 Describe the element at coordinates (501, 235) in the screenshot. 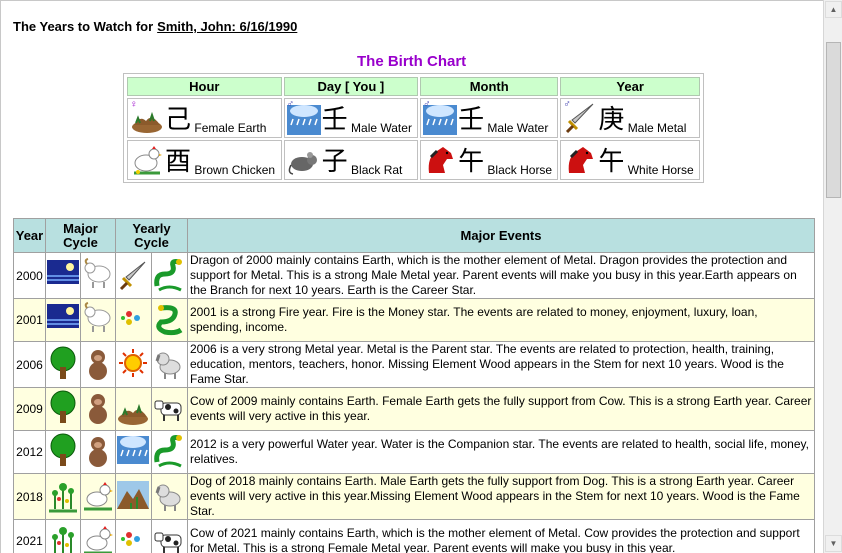

I see `col-major-events: Major Events` at that location.